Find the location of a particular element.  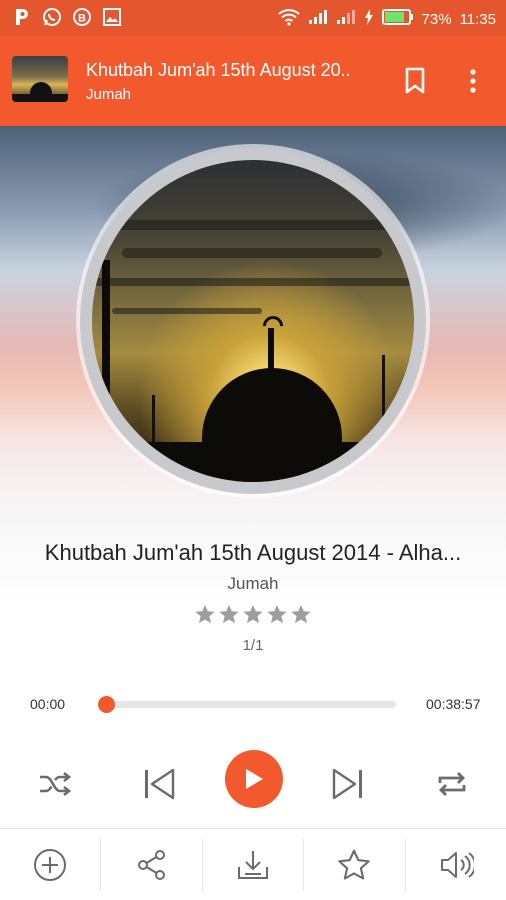

more-options-button is located at coordinates (473, 81).